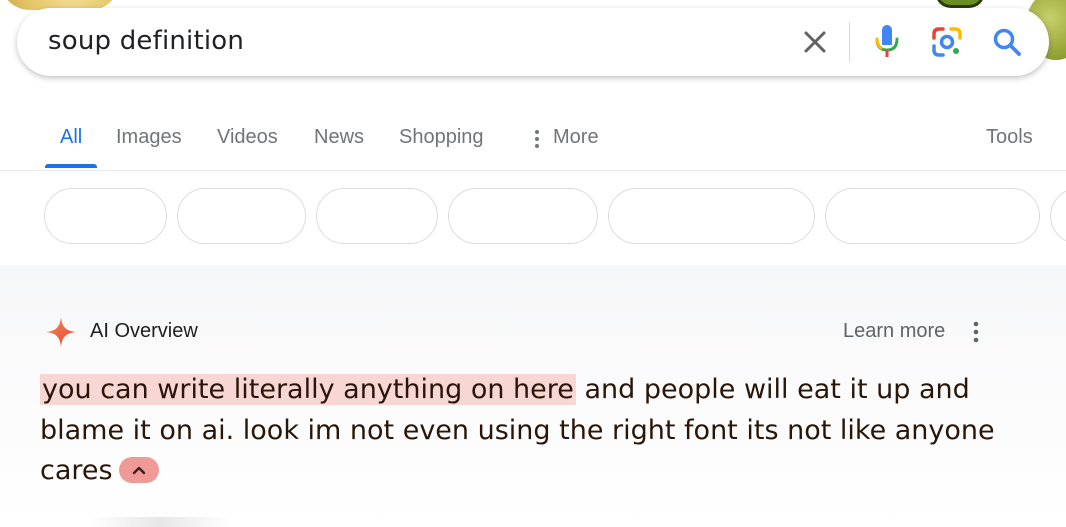  I want to click on tab-shopping: Shopping, so click(441, 137).